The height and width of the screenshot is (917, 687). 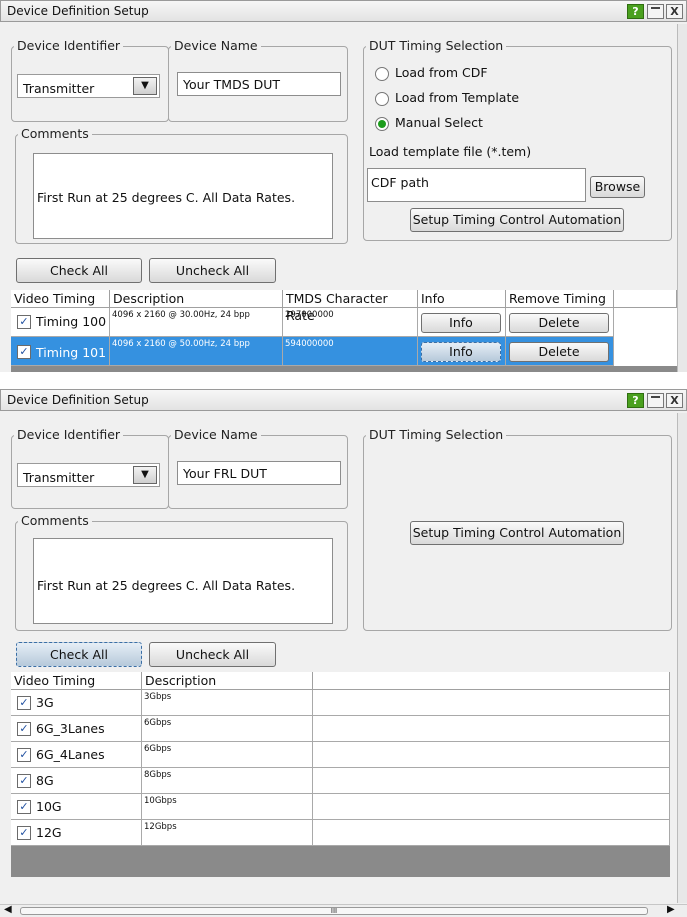 I want to click on timing-name: 8G, so click(x=45, y=780).